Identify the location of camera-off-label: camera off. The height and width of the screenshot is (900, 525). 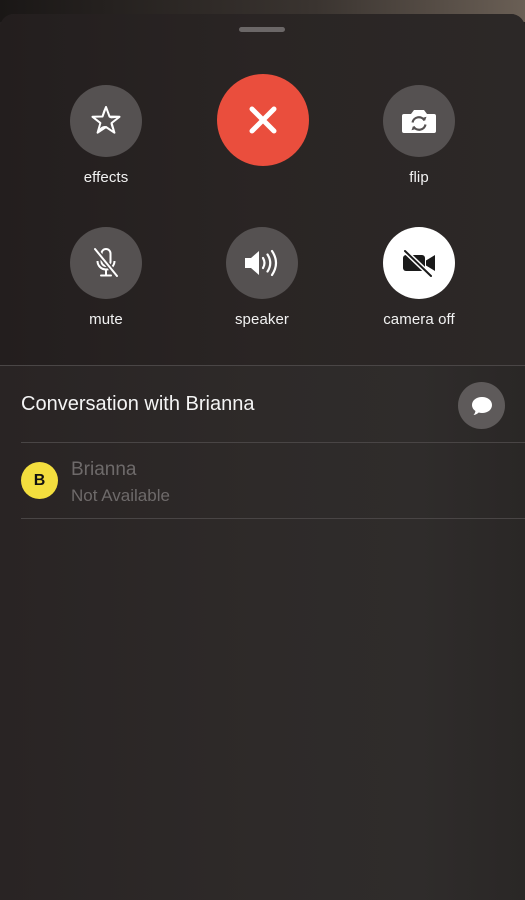
(419, 319).